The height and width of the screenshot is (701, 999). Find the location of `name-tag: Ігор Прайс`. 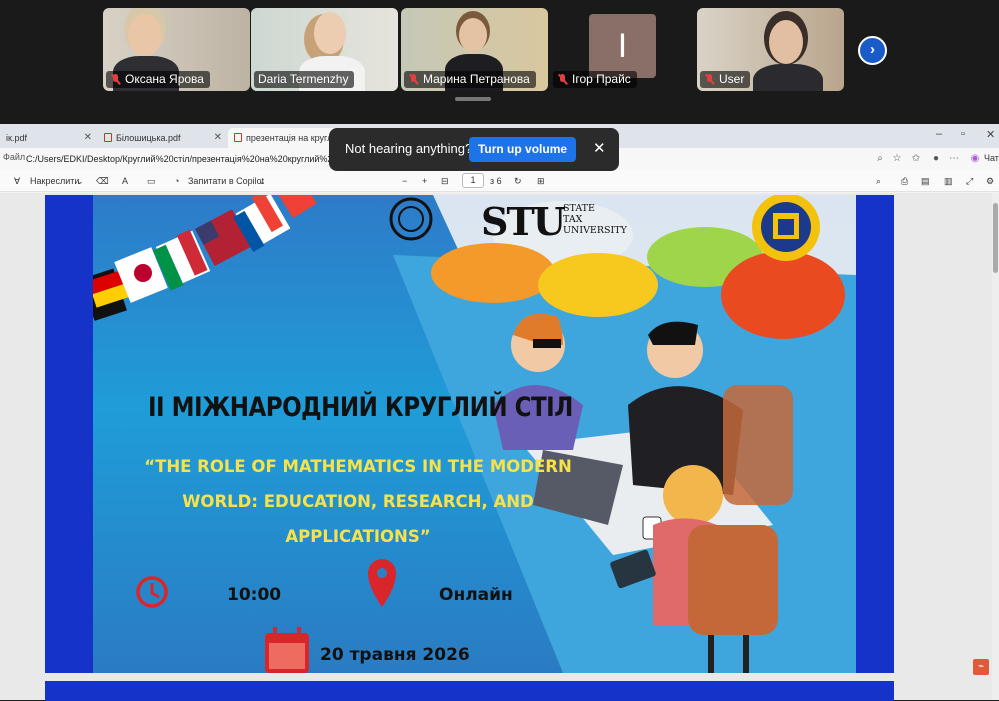

name-tag: Ігор Прайс is located at coordinates (595, 79).